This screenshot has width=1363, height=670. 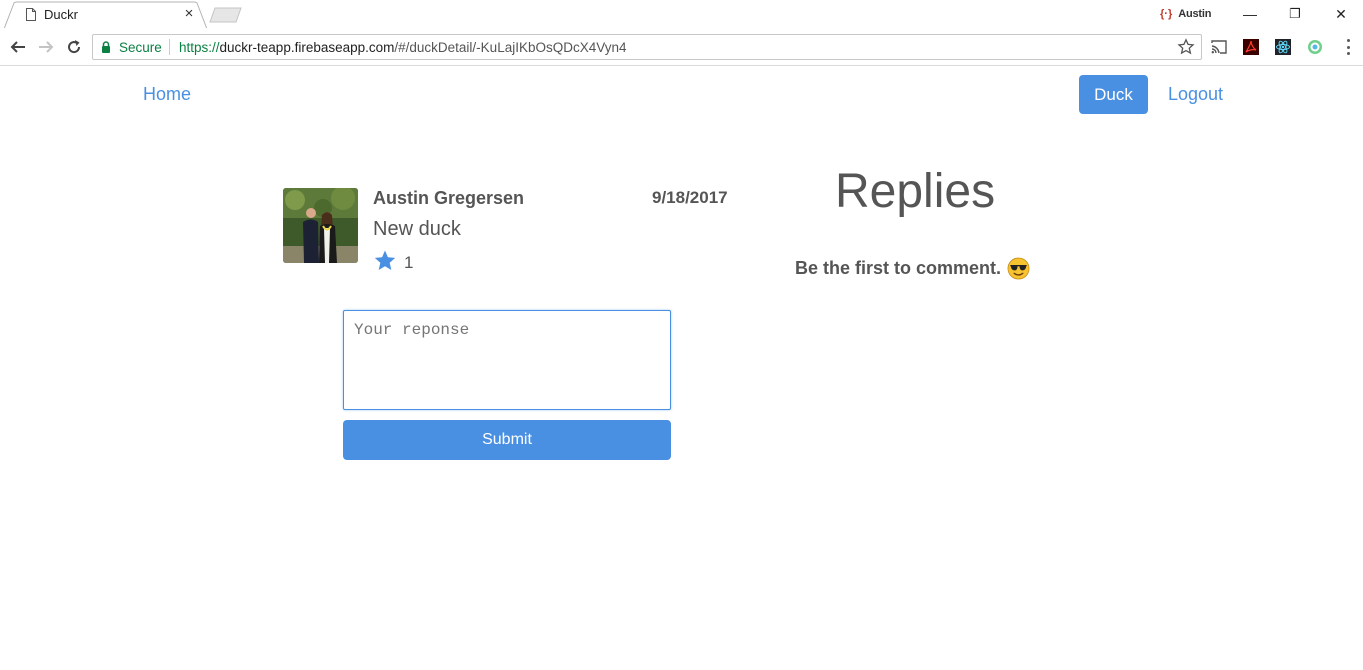 I want to click on forward-icon, so click(x=46, y=47).